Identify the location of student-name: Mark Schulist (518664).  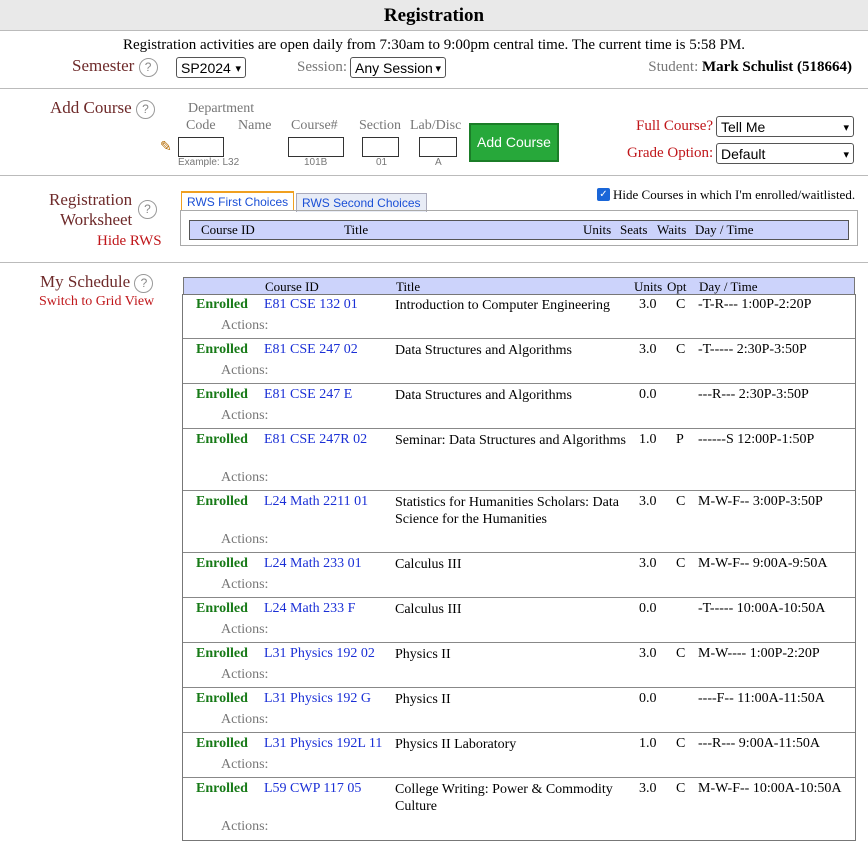
(777, 67).